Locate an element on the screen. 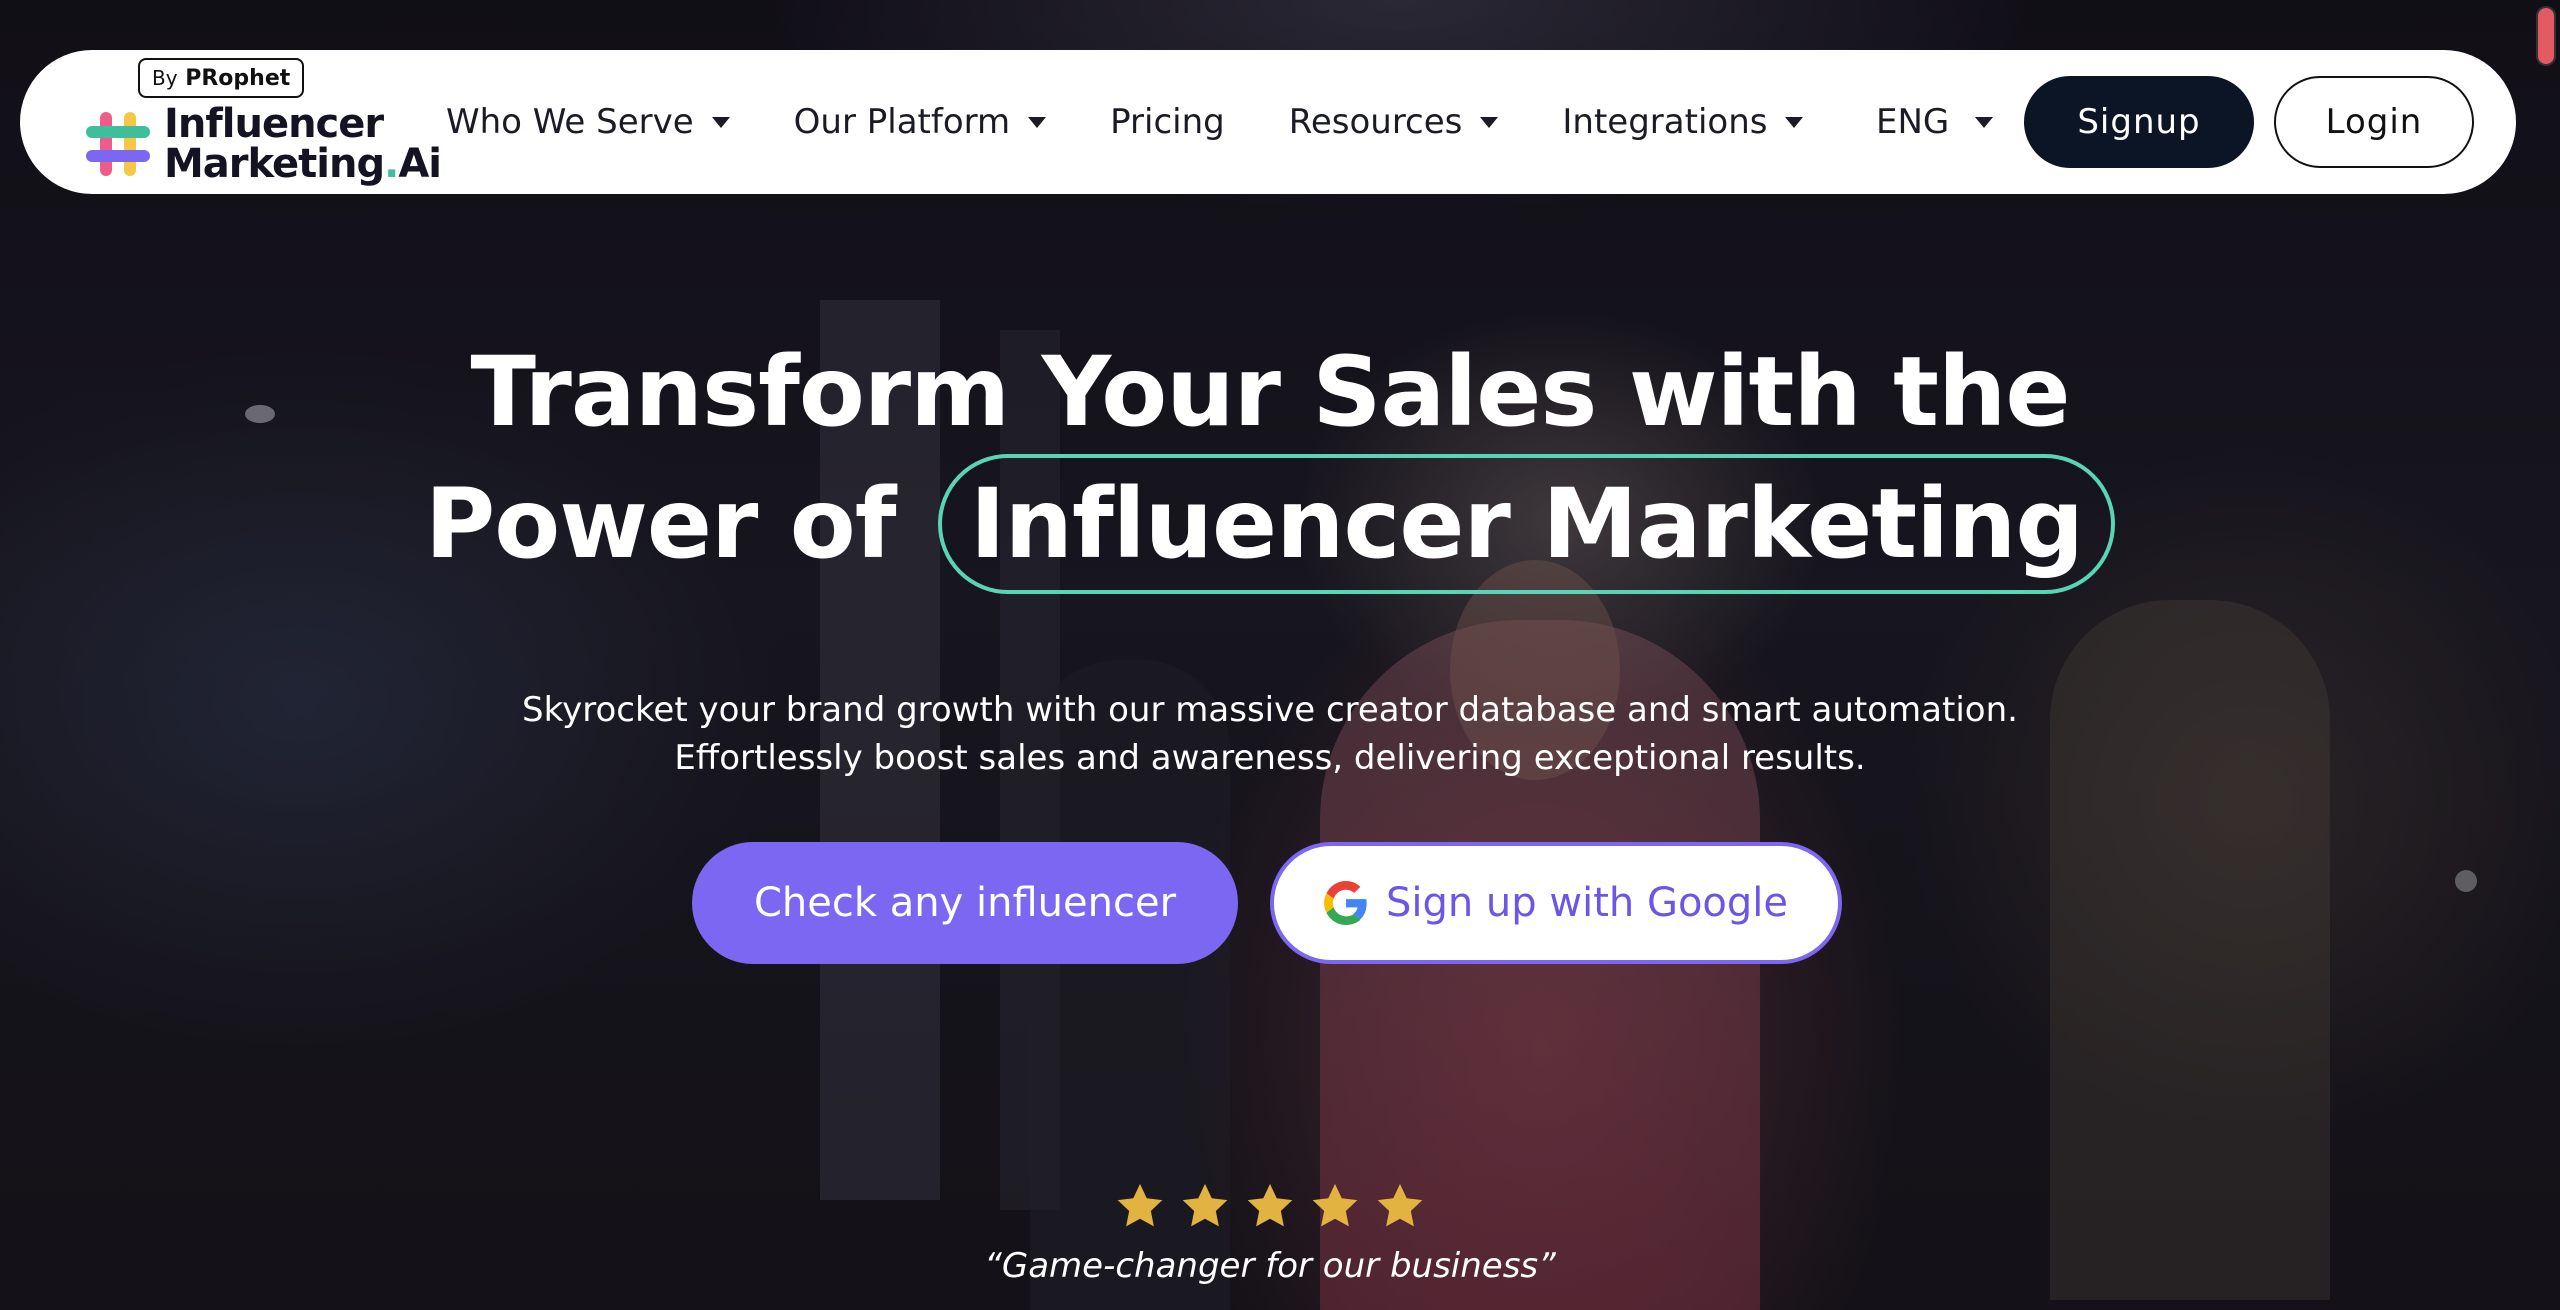 This screenshot has width=2560, height=1310. brand-name-line2: Marketing.Ai is located at coordinates (303, 164).